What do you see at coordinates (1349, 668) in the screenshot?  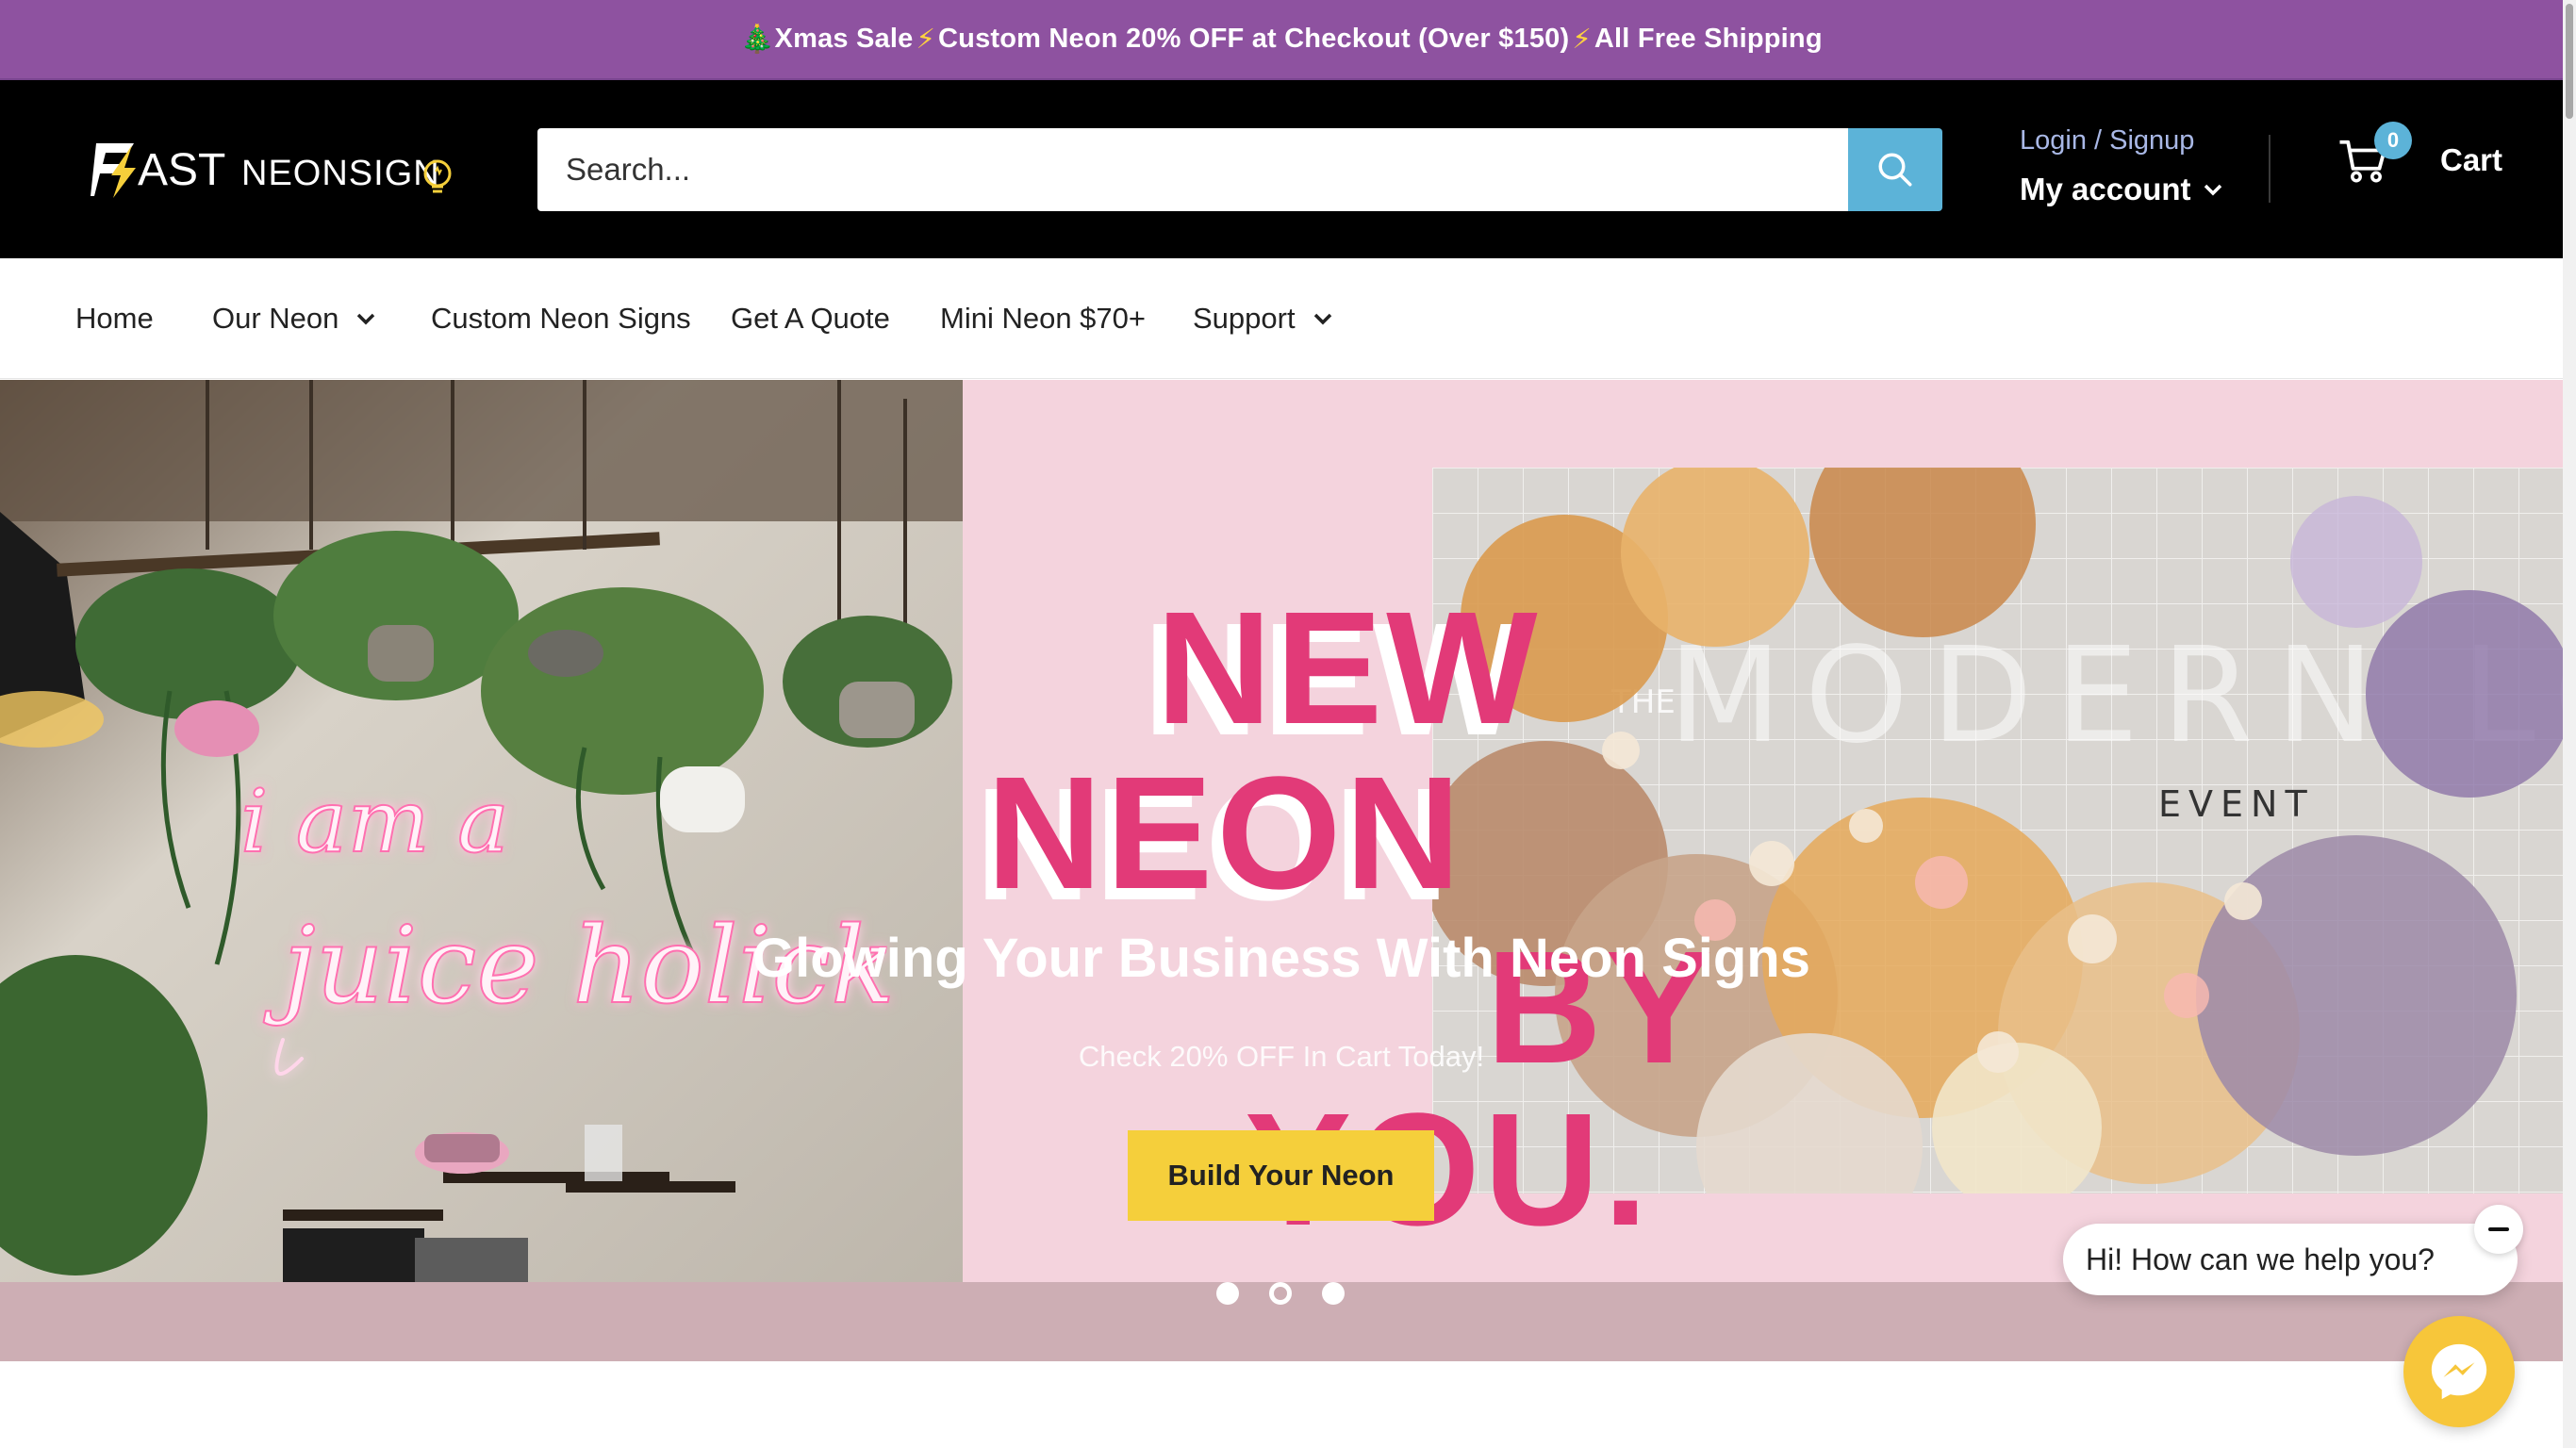 I see `graphic-word-new: NEW` at bounding box center [1349, 668].